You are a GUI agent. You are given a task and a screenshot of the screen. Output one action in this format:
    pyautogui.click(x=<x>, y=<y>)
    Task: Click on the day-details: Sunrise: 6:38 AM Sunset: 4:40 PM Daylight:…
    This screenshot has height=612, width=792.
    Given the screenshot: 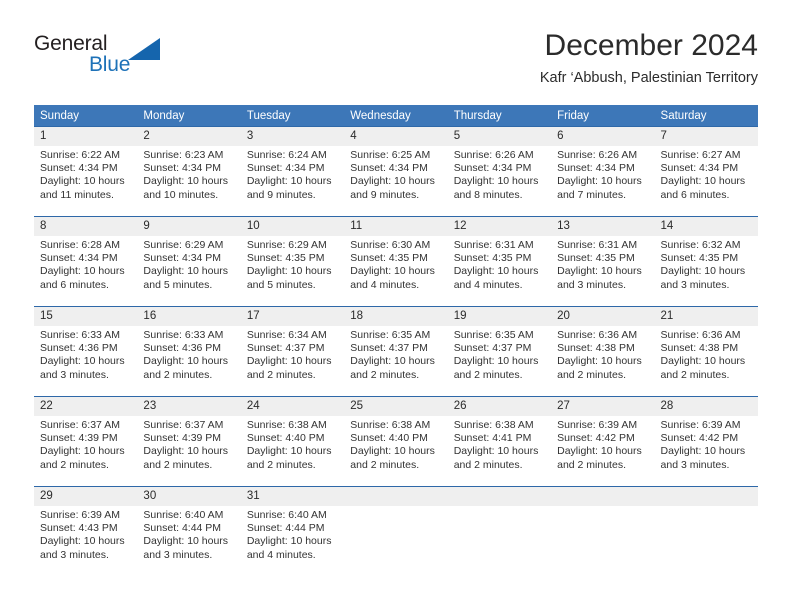 What is the action you would take?
    pyautogui.click(x=395, y=444)
    